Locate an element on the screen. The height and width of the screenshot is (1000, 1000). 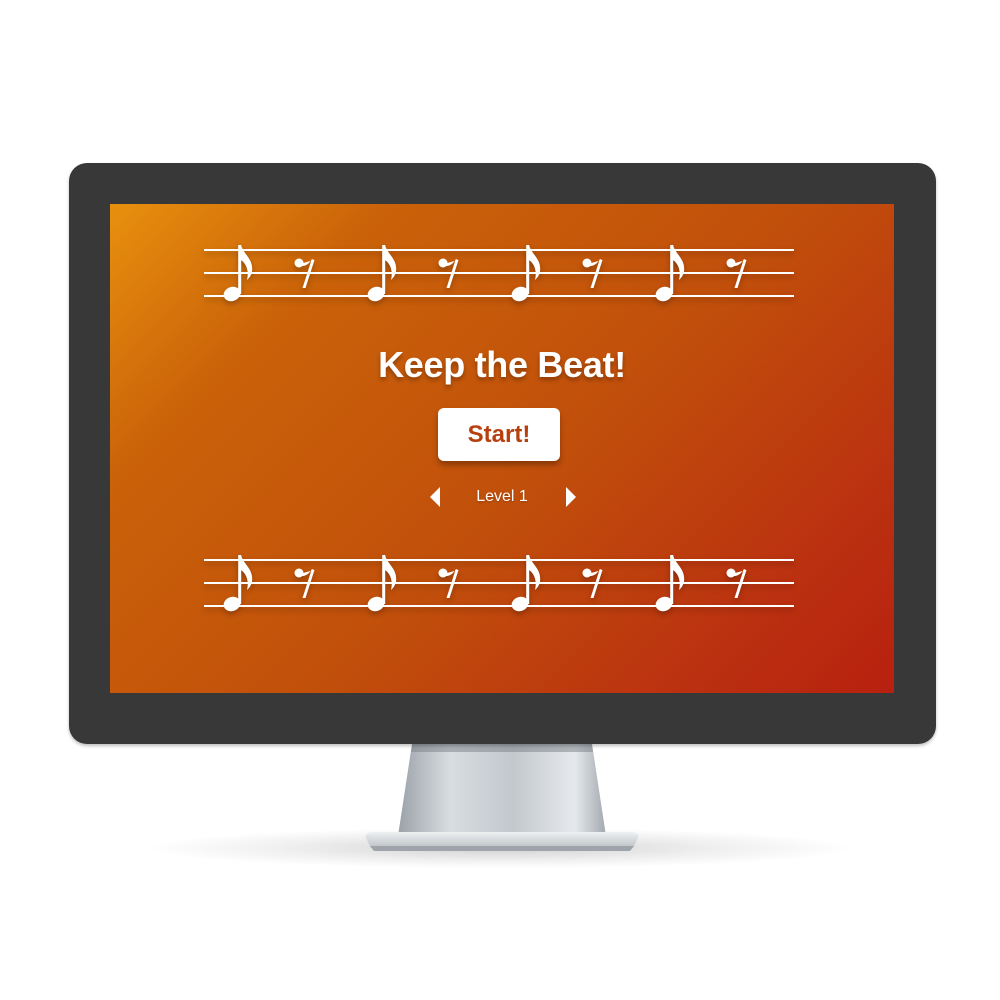
start-button: Start! is located at coordinates (499, 434).